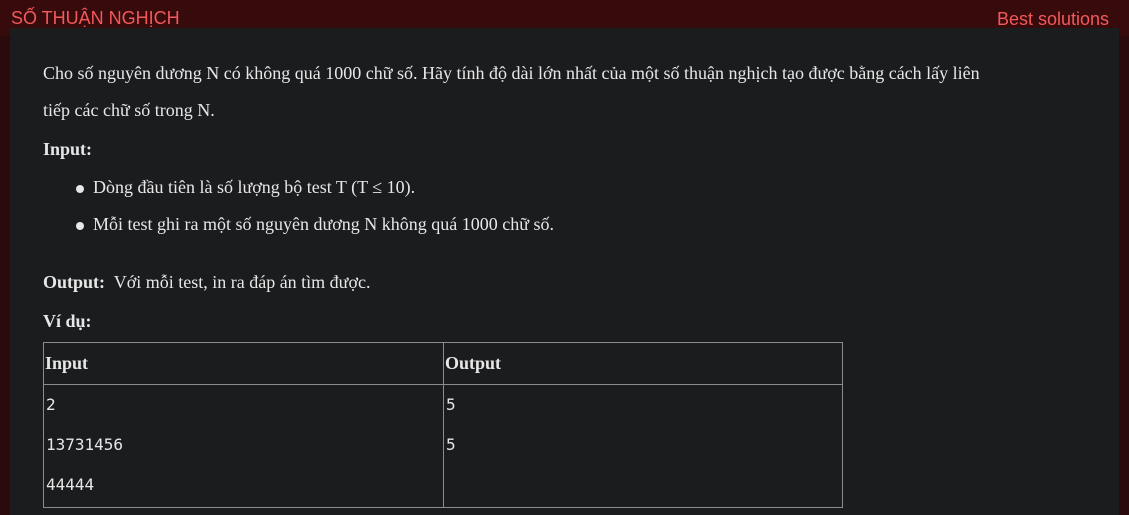 The image size is (1129, 515). What do you see at coordinates (51, 404) in the screenshot?
I see `input-line: 2` at bounding box center [51, 404].